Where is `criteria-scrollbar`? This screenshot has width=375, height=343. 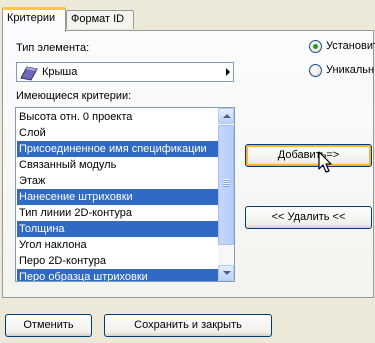 criteria-scrollbar is located at coordinates (226, 194).